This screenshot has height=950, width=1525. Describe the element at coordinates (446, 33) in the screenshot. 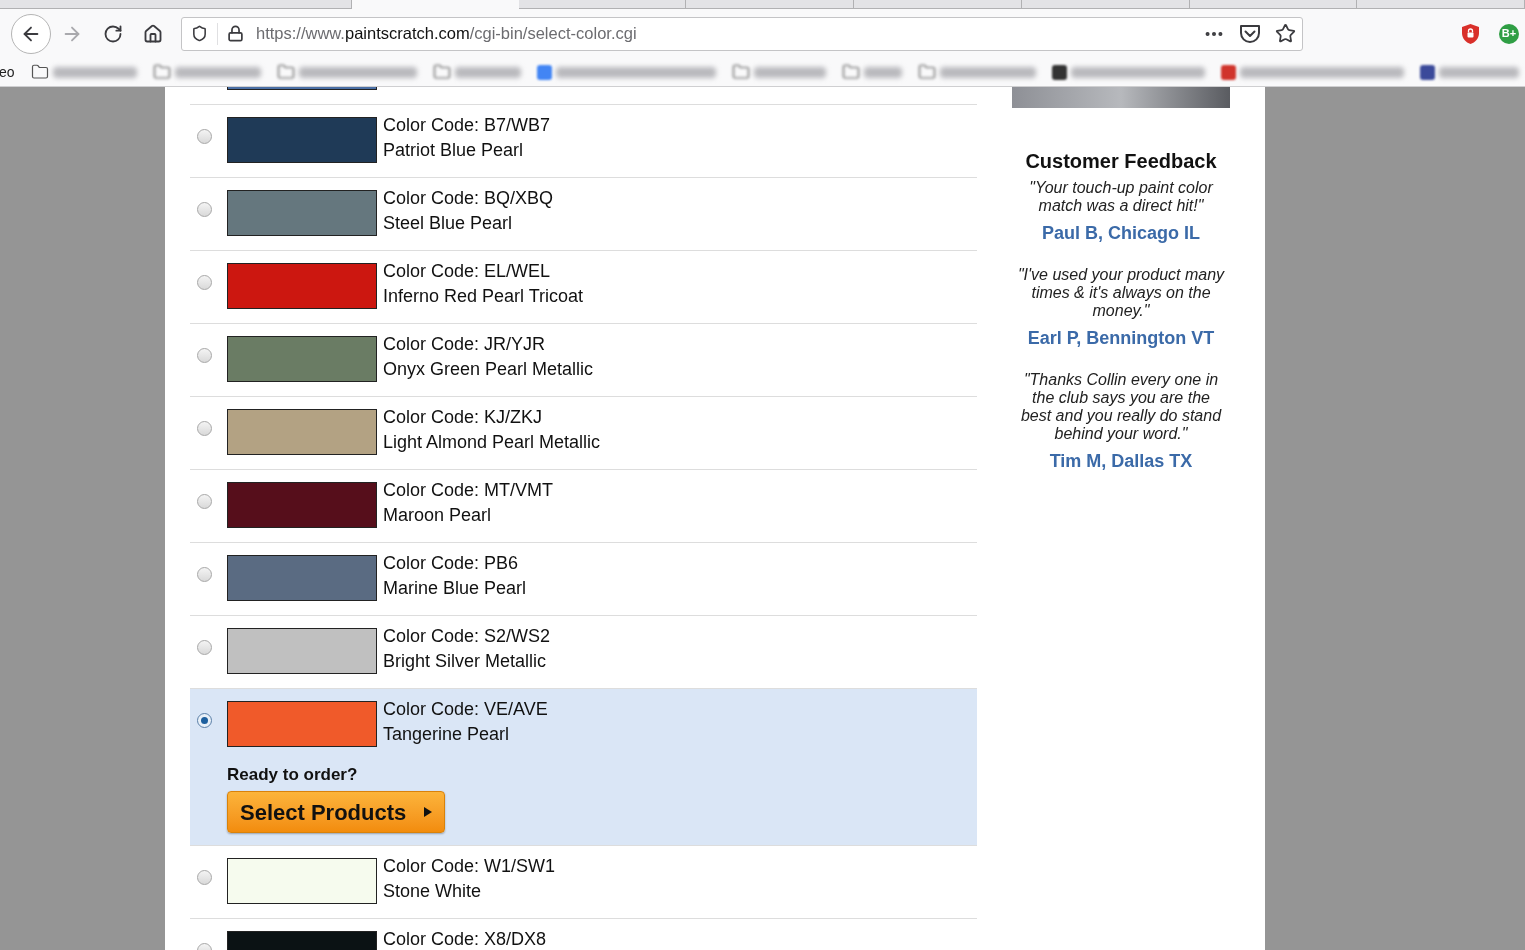

I see `url-field: https://www.paintscratch.com/cgi-bin/select-color.cgi` at that location.